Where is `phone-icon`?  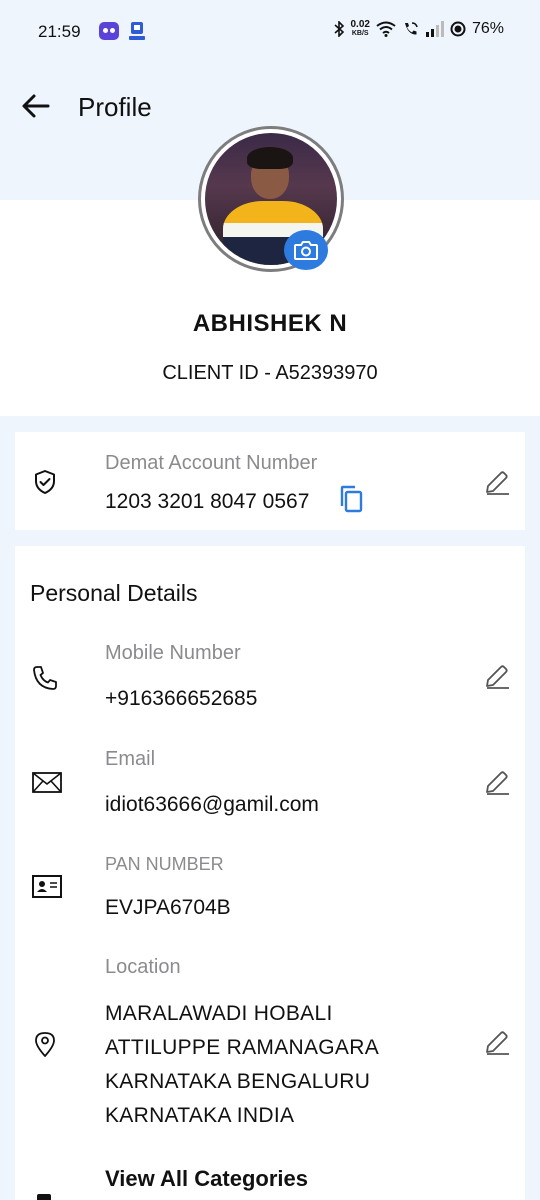 phone-icon is located at coordinates (45, 678).